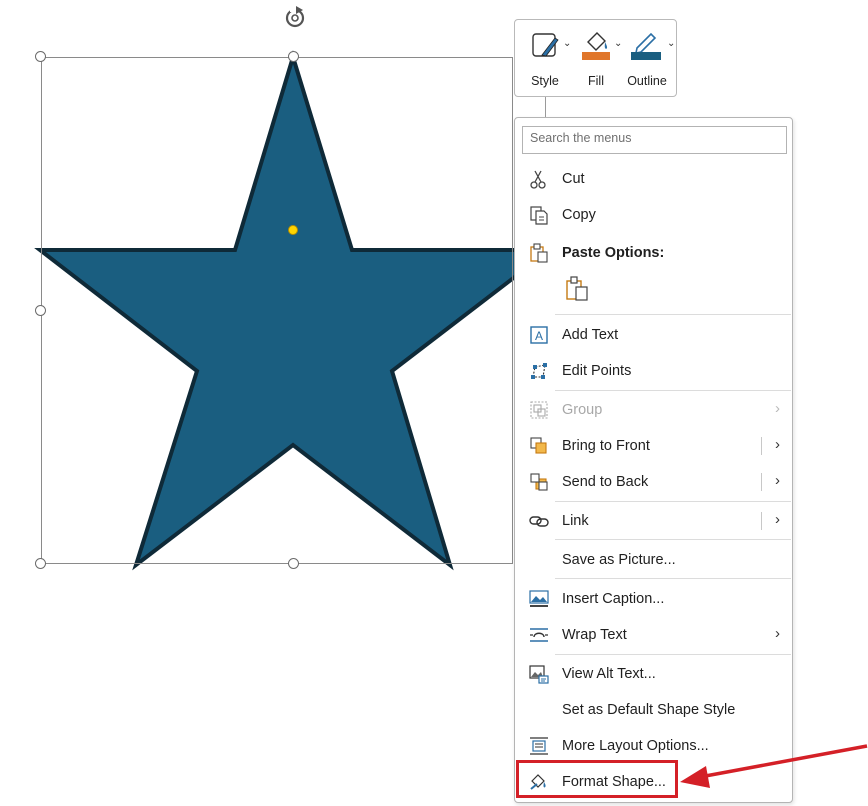 The height and width of the screenshot is (806, 868). Describe the element at coordinates (539, 598) in the screenshot. I see `insert-caption-icon` at that location.